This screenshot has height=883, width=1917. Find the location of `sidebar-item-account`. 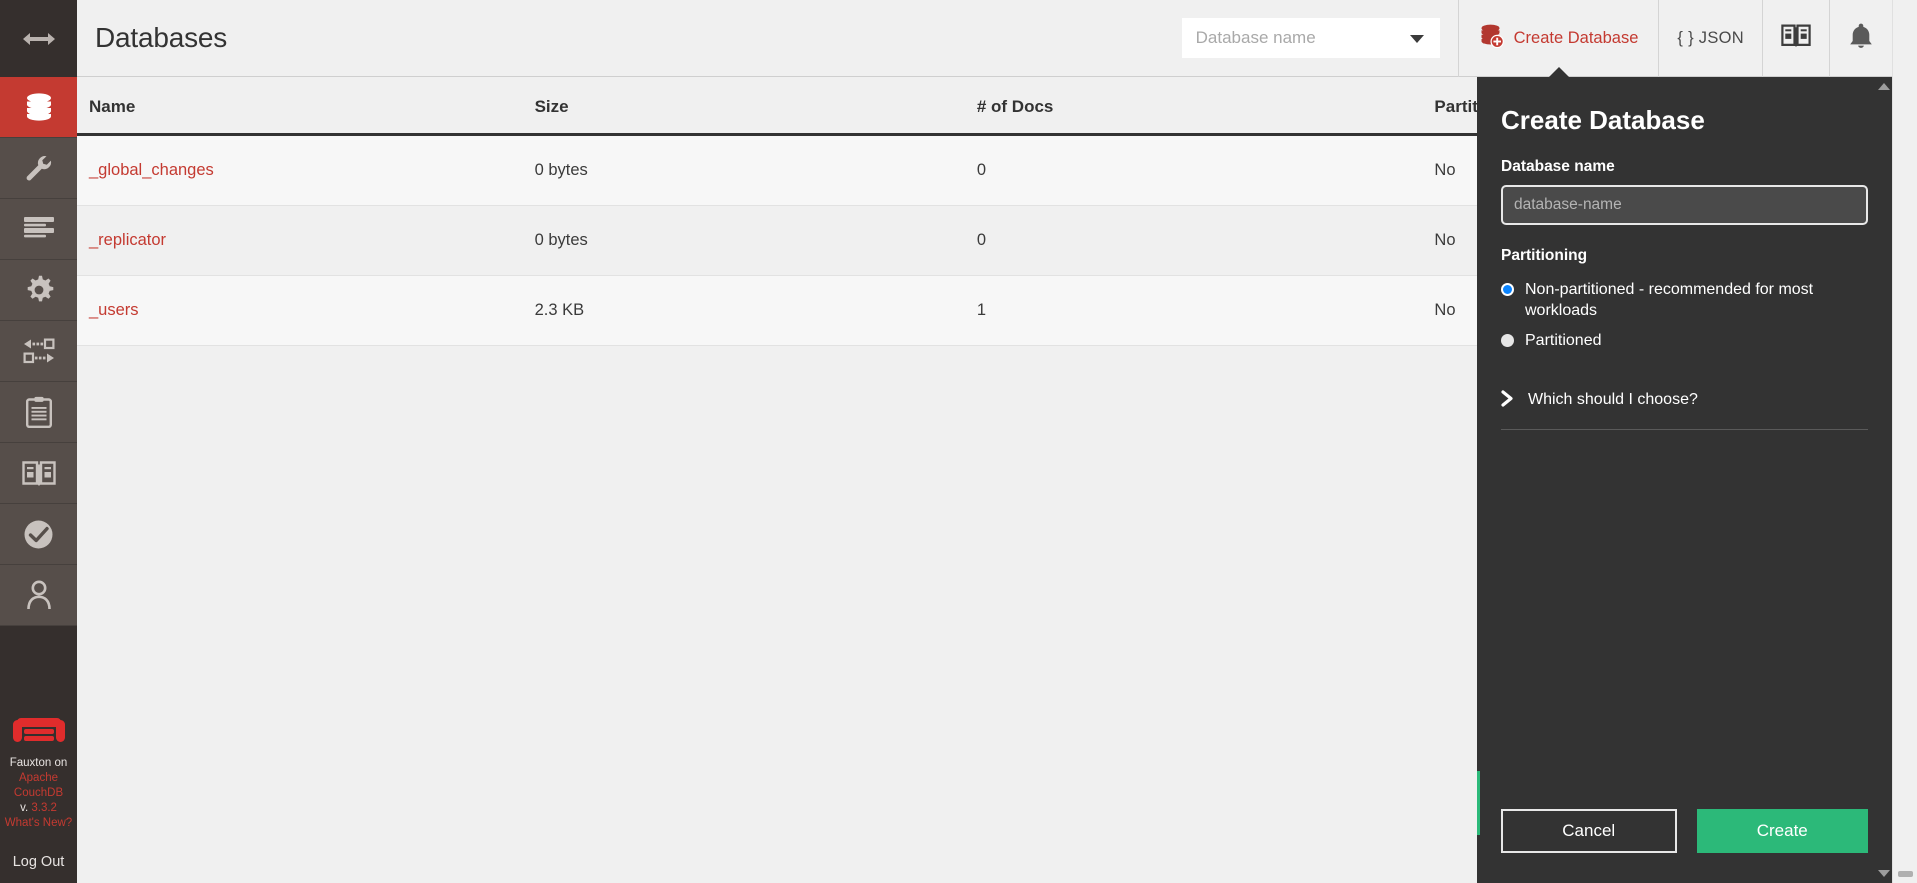

sidebar-item-account is located at coordinates (38, 595).